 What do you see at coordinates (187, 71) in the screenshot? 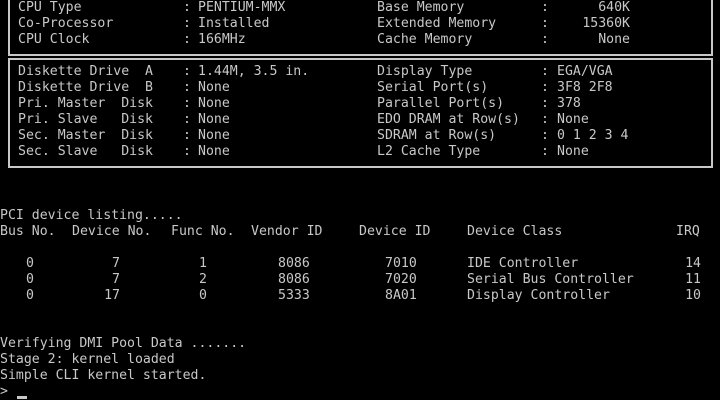
I see `diskette-a-sep: :` at bounding box center [187, 71].